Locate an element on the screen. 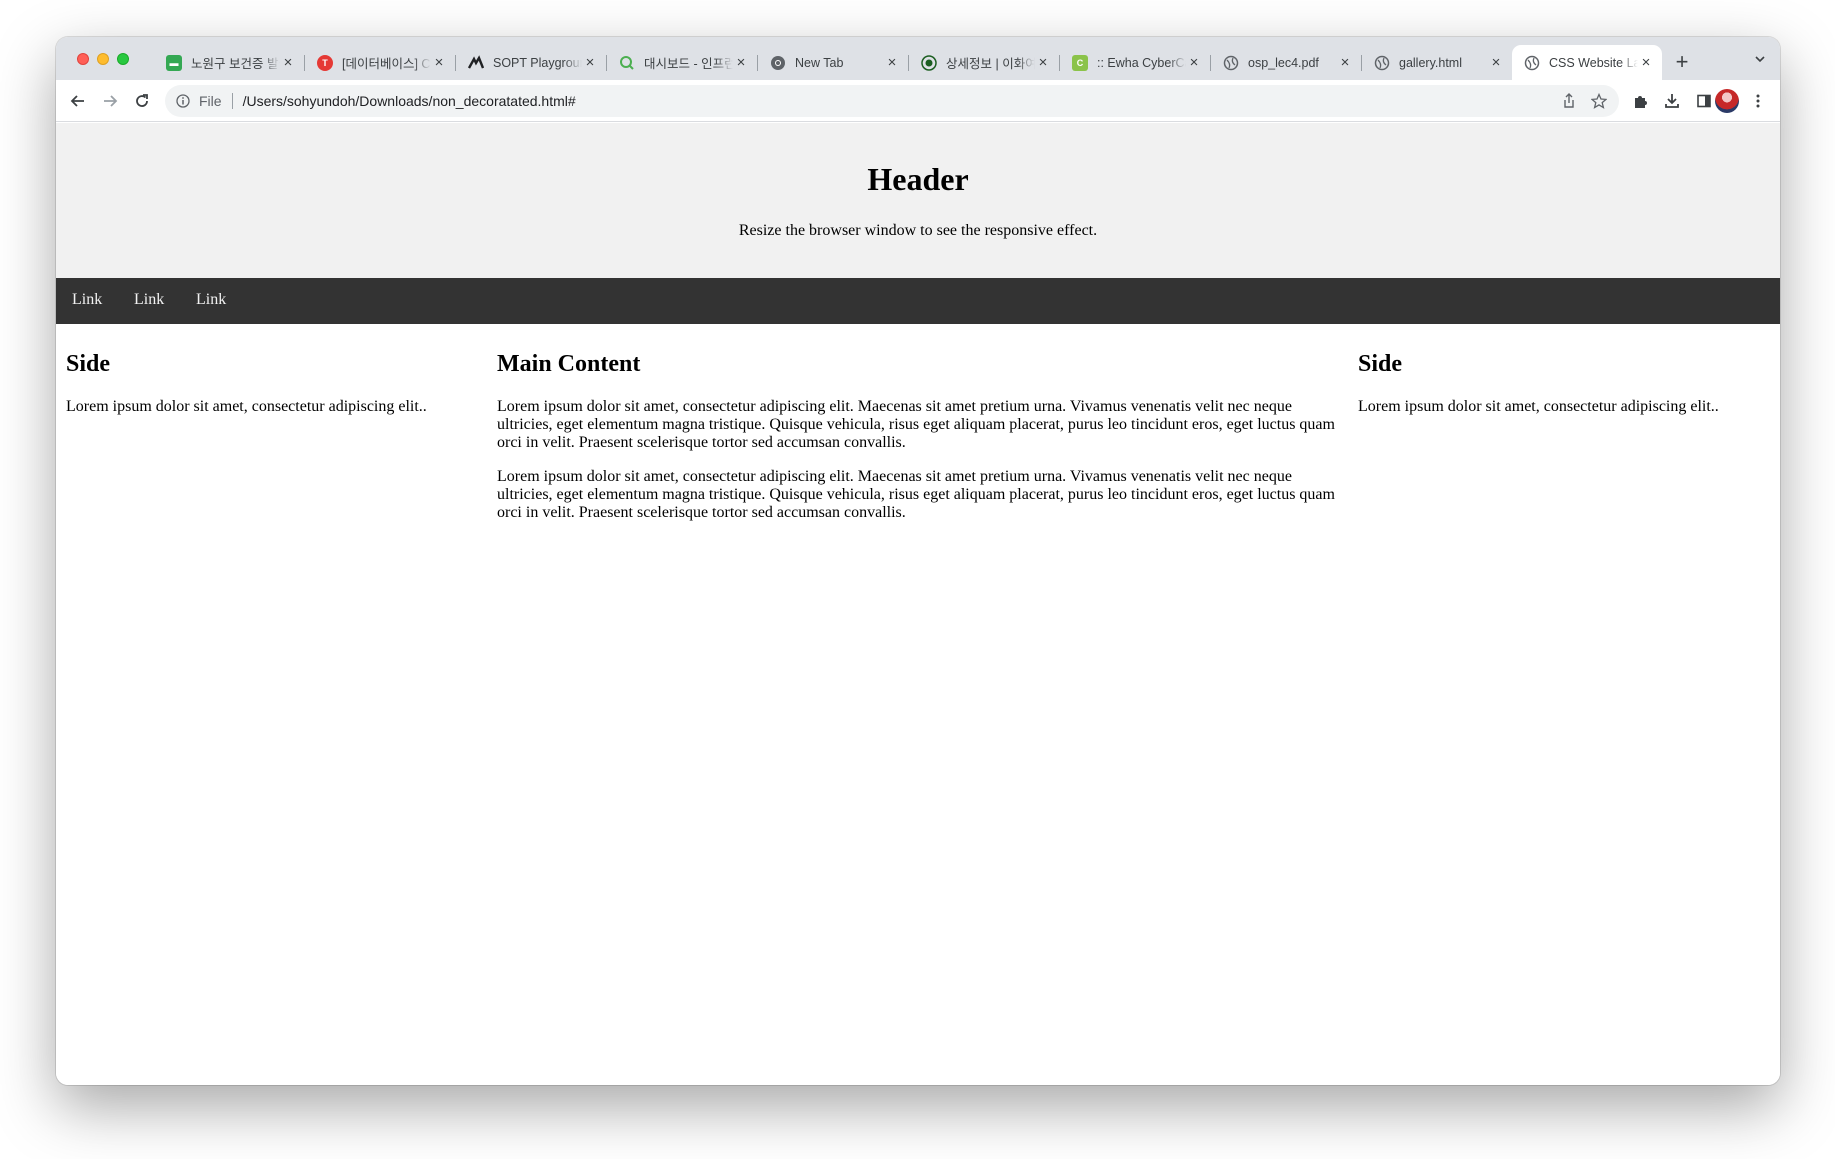  tab-1: ▬ 노원구 보건증 발급 × is located at coordinates (229, 62).